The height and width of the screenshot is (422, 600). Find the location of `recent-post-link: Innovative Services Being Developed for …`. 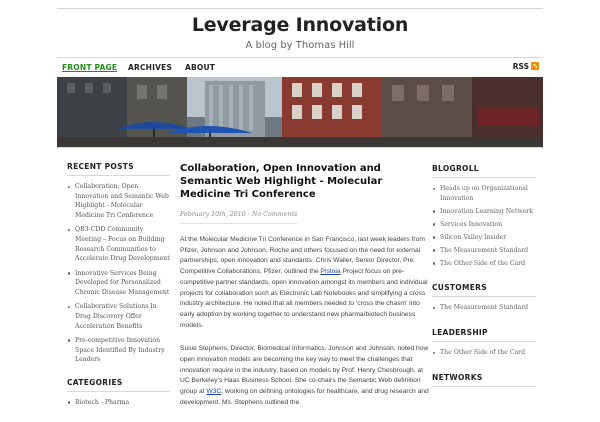

recent-post-link: Innovative Services Being Developed for … is located at coordinates (118, 283).